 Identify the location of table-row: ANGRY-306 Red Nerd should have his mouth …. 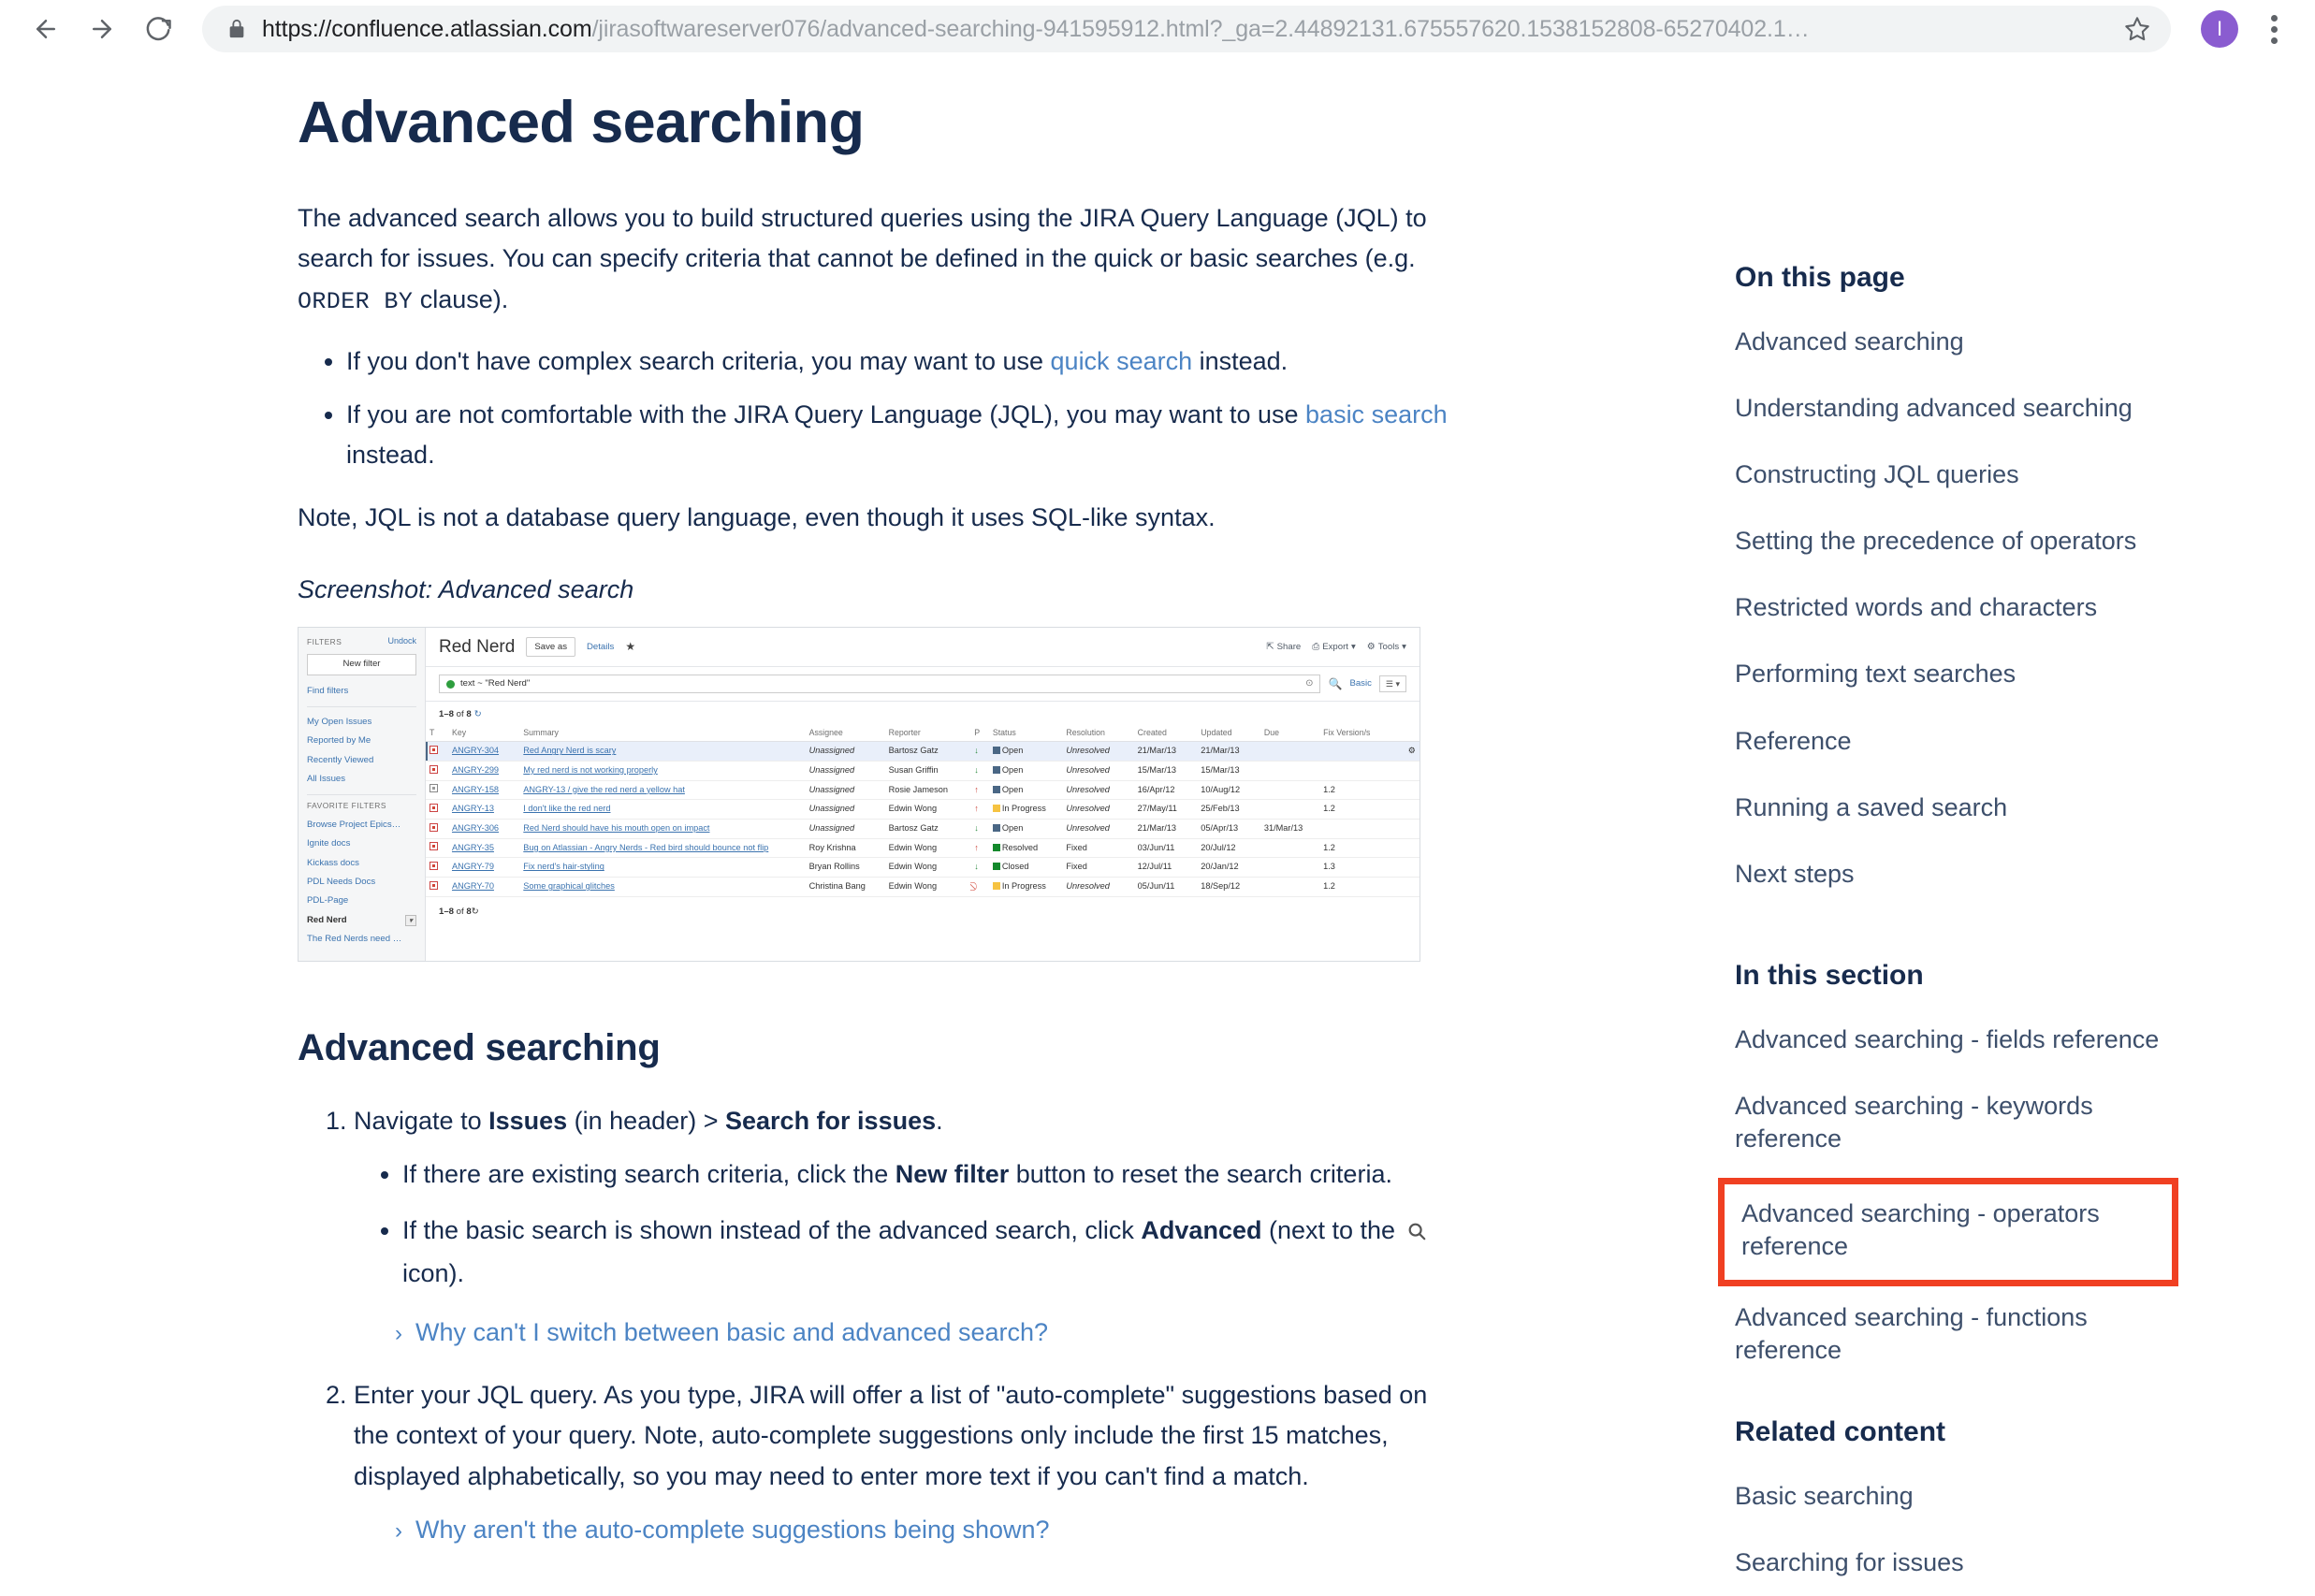
(923, 829).